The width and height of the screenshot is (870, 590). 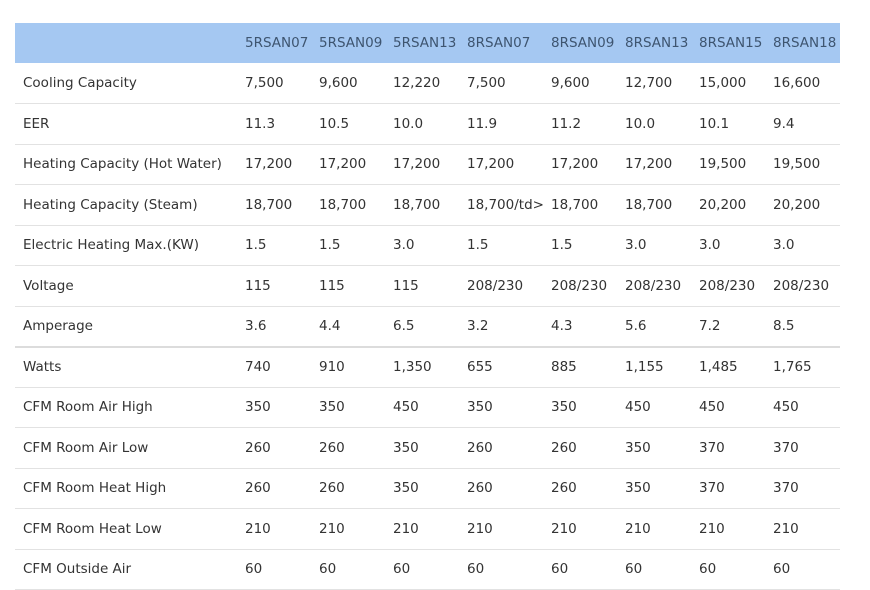 What do you see at coordinates (330, 326) in the screenshot?
I see `table-cell: 4.4` at bounding box center [330, 326].